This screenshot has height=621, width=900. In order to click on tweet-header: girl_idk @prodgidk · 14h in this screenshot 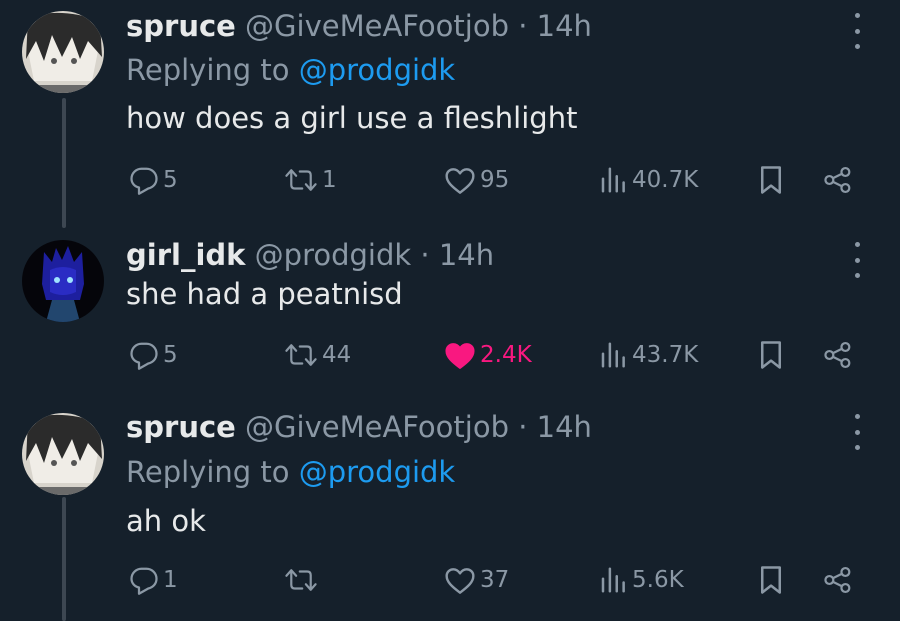, I will do `click(310, 255)`.